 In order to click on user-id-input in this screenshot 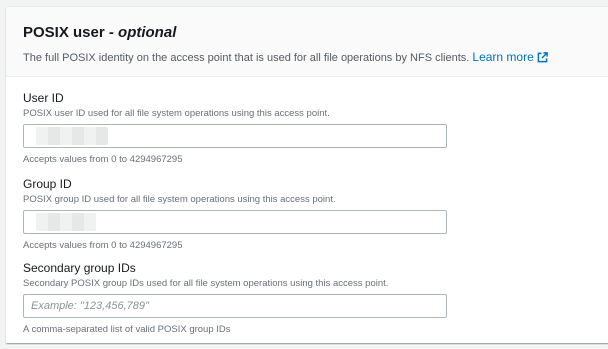, I will do `click(235, 136)`.